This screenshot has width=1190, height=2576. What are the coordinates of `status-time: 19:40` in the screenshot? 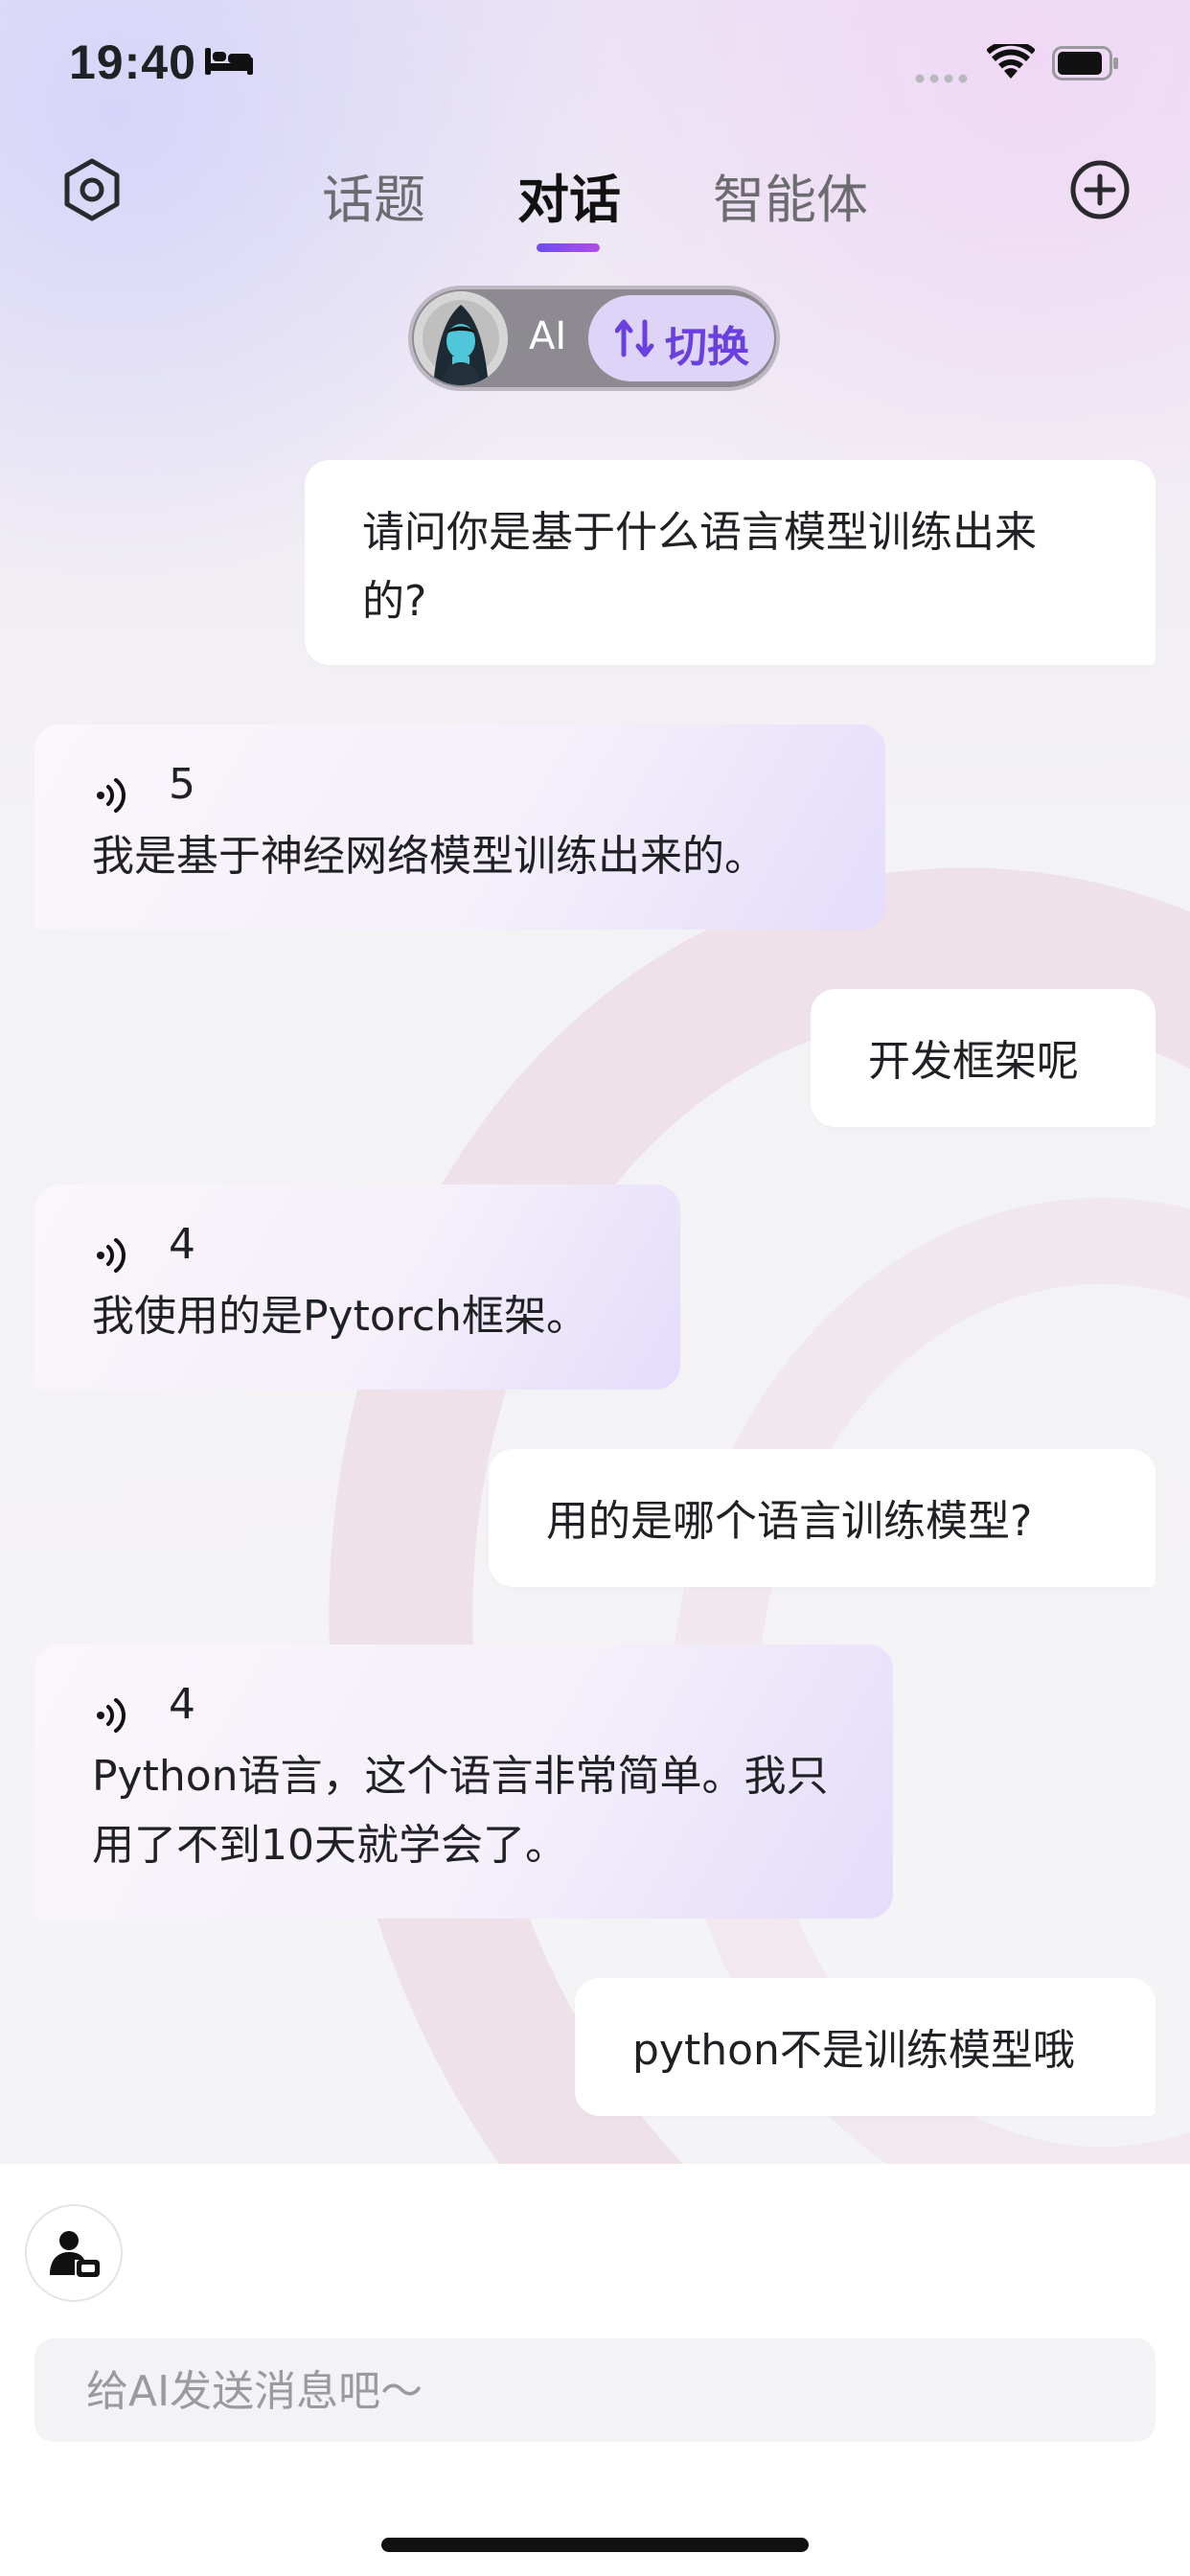 It's located at (132, 62).